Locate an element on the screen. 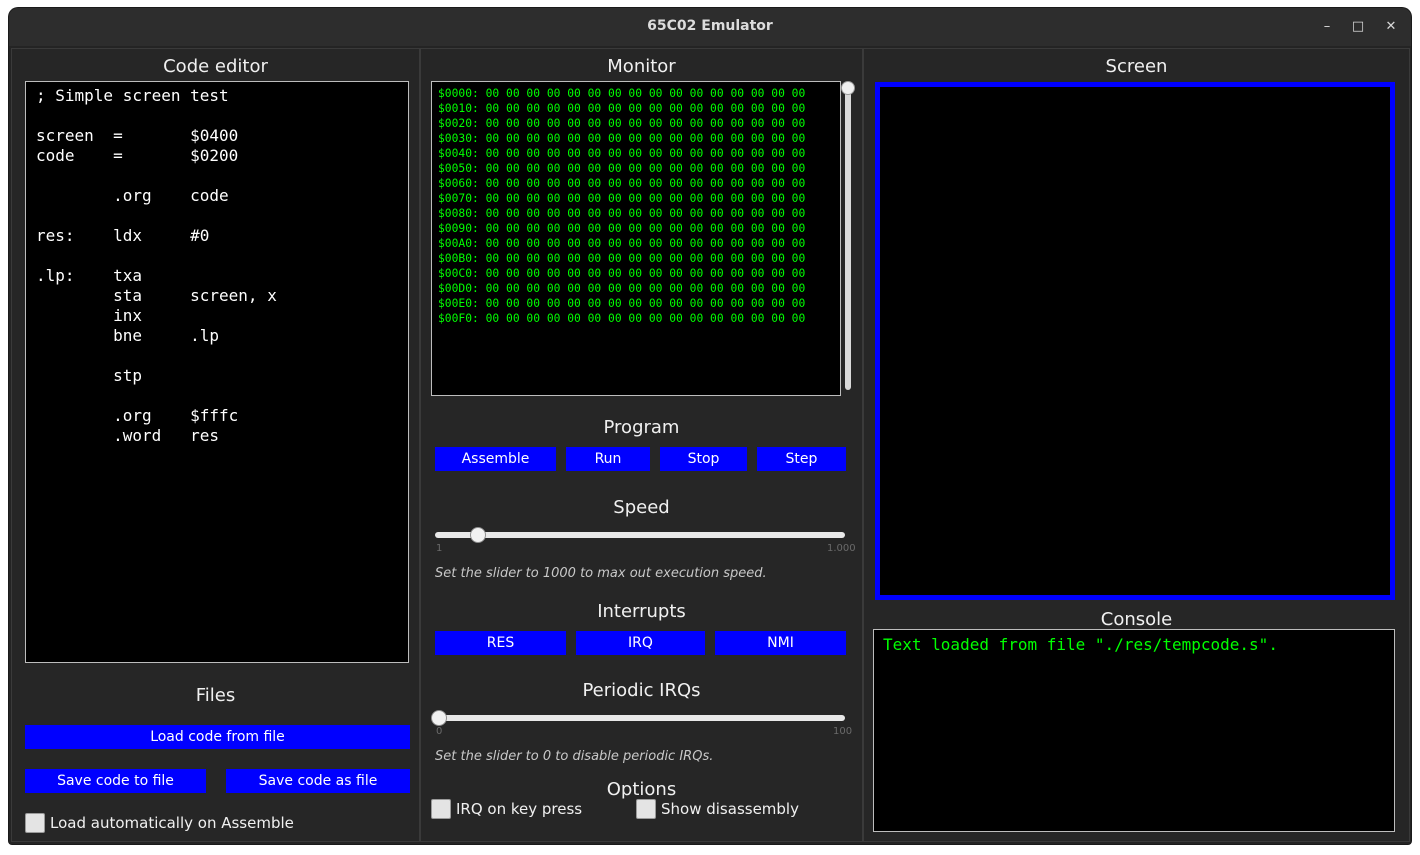  maximize-icon: □ is located at coordinates (1358, 26).